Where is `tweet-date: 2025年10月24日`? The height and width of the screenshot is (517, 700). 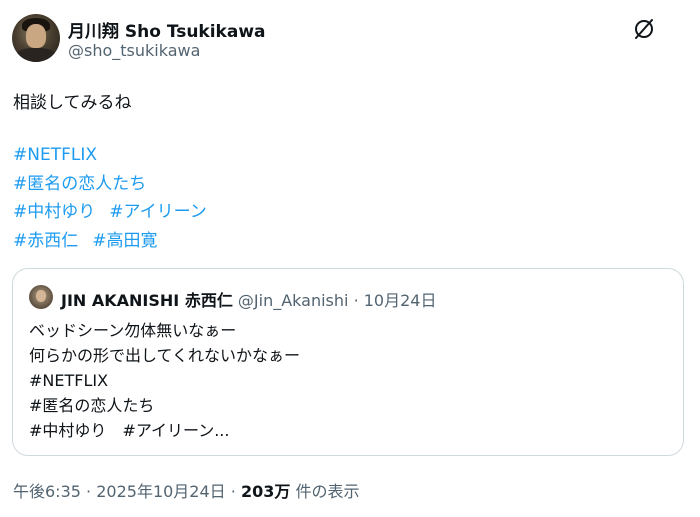 tweet-date: 2025年10月24日 is located at coordinates (160, 491).